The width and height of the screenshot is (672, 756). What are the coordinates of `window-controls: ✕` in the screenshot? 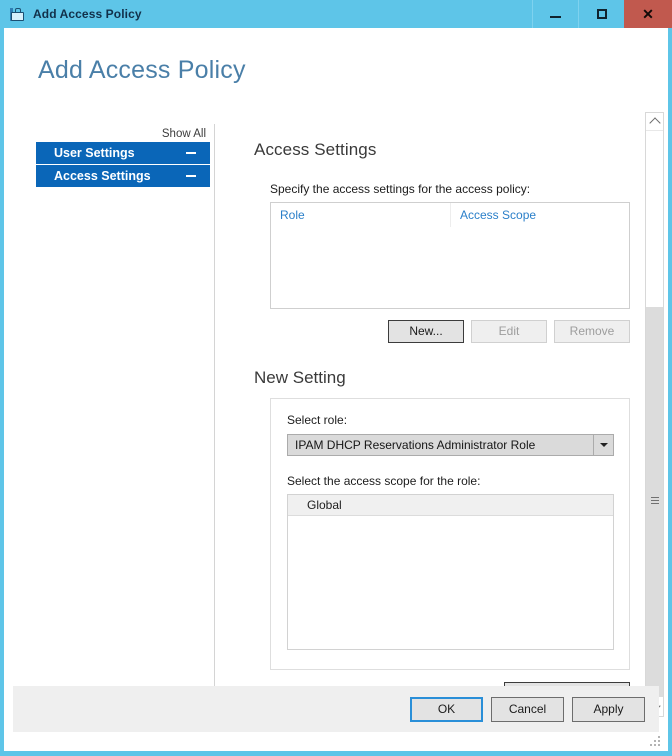 It's located at (602, 14).